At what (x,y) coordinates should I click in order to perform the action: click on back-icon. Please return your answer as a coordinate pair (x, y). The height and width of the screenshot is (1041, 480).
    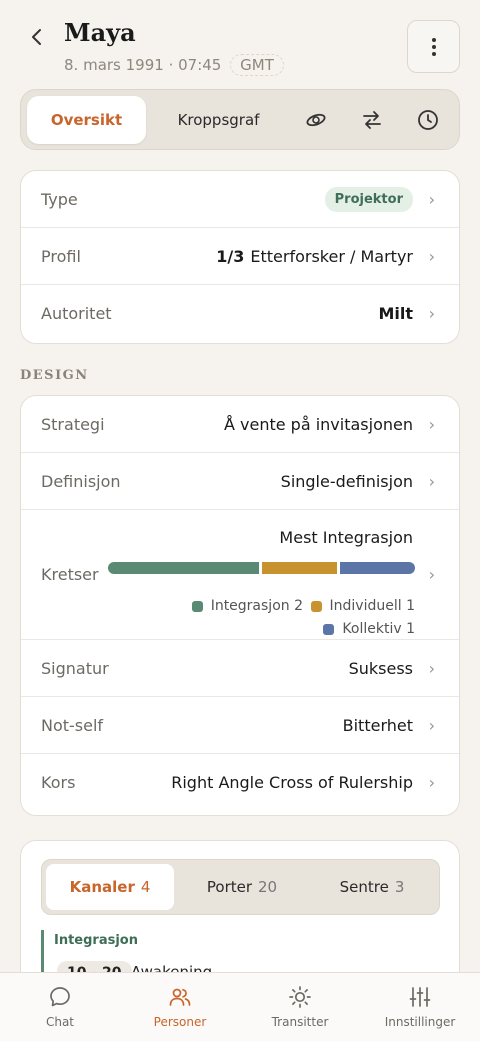
    Looking at the image, I should click on (37, 37).